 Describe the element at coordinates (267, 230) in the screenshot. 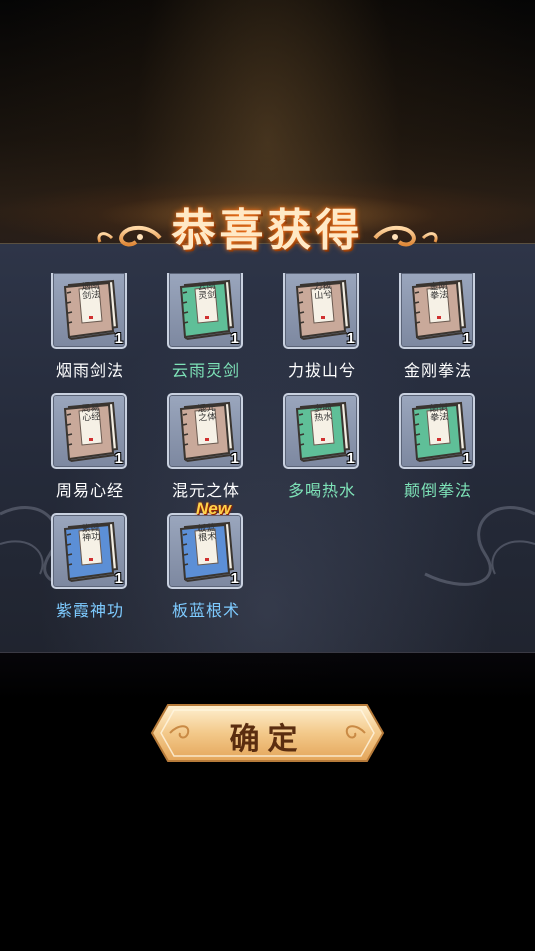

I see `dialog-title: 恭喜获得` at that location.